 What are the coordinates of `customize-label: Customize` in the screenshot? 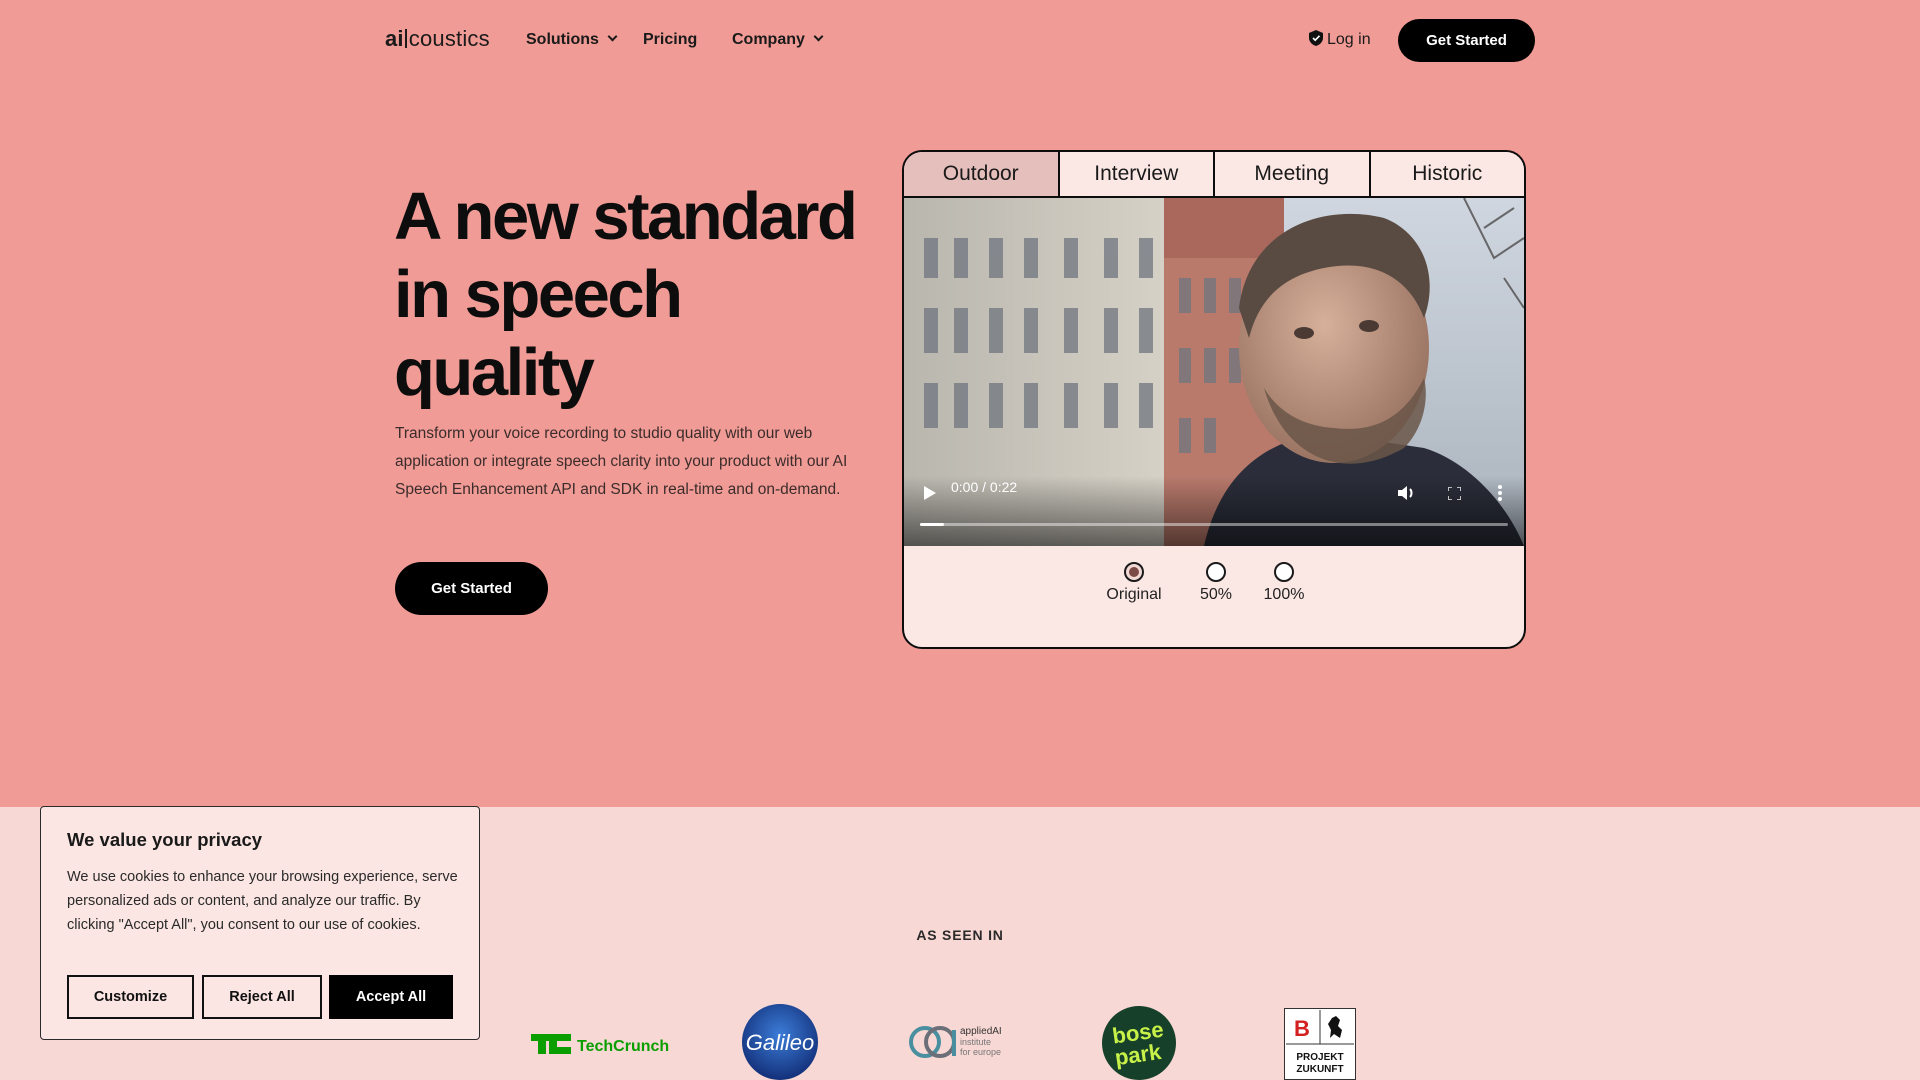 It's located at (130, 997).